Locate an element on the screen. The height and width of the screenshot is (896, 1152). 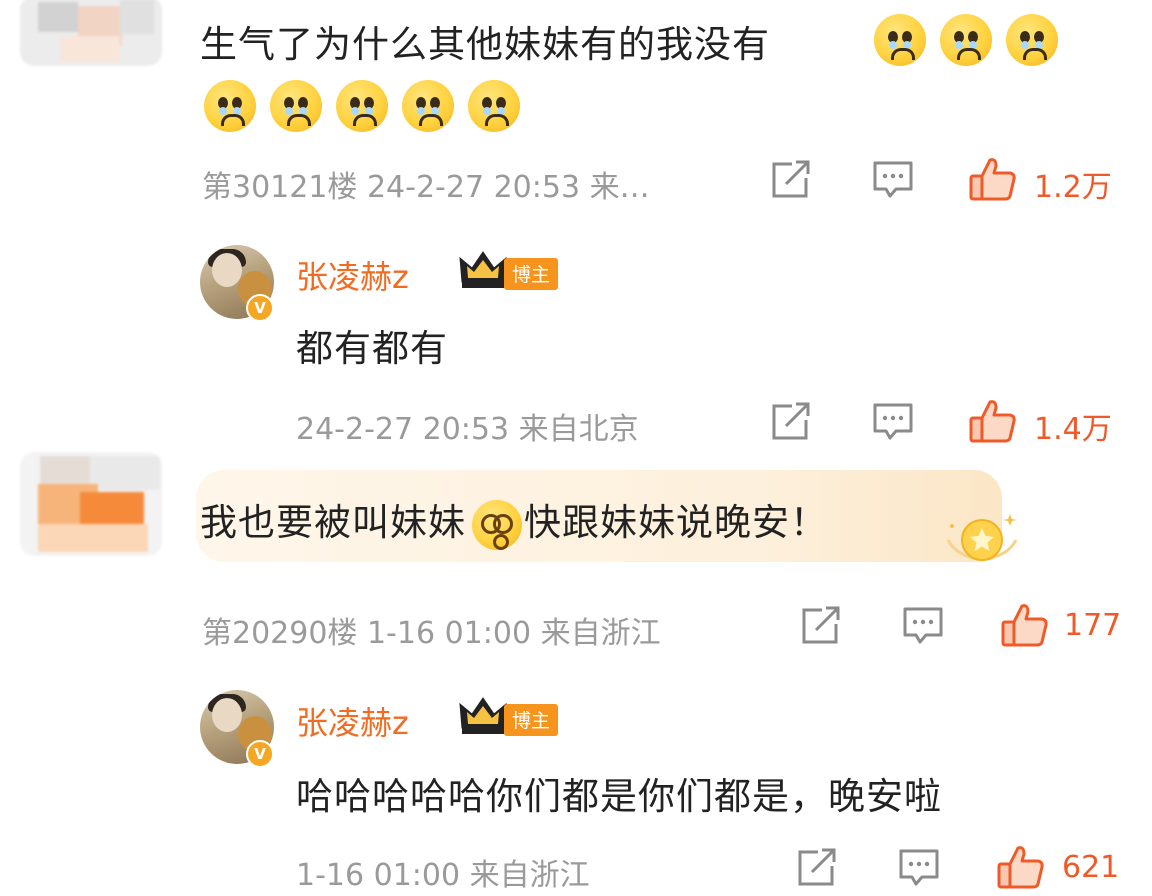
reply-meta: 24-2-27 20:53 来自北京 is located at coordinates (467, 429).